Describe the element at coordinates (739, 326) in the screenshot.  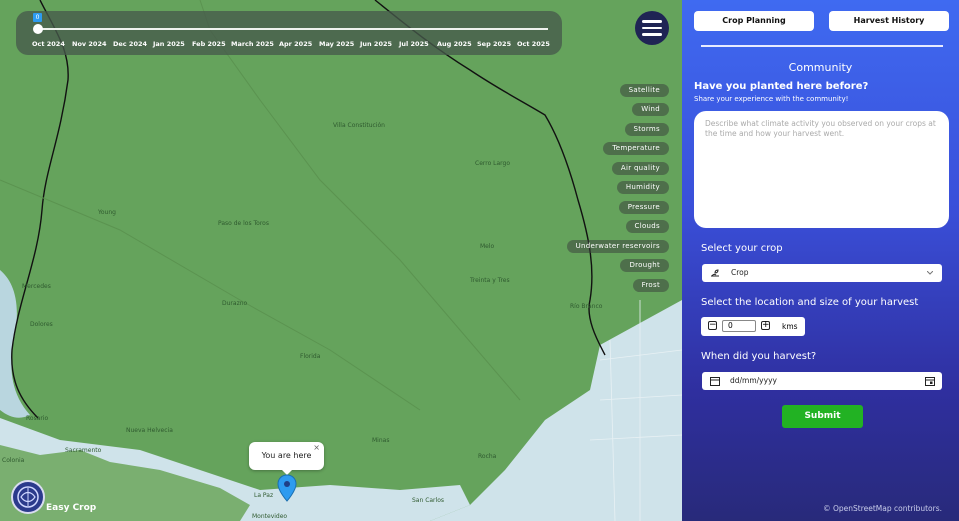
I see `size-input: 0` at that location.